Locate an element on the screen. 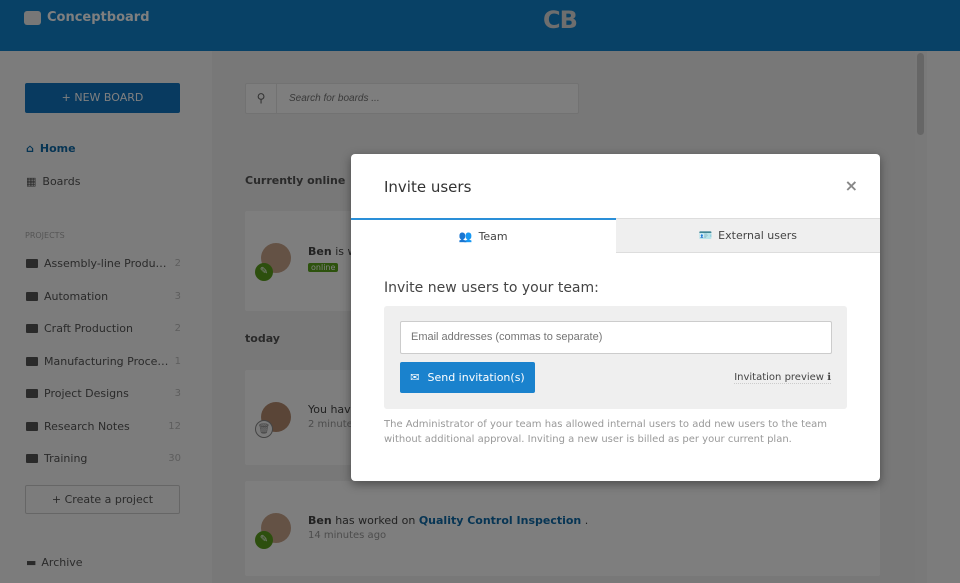  modal-tabs: 👥 Team 🪪 External users is located at coordinates (615, 235).